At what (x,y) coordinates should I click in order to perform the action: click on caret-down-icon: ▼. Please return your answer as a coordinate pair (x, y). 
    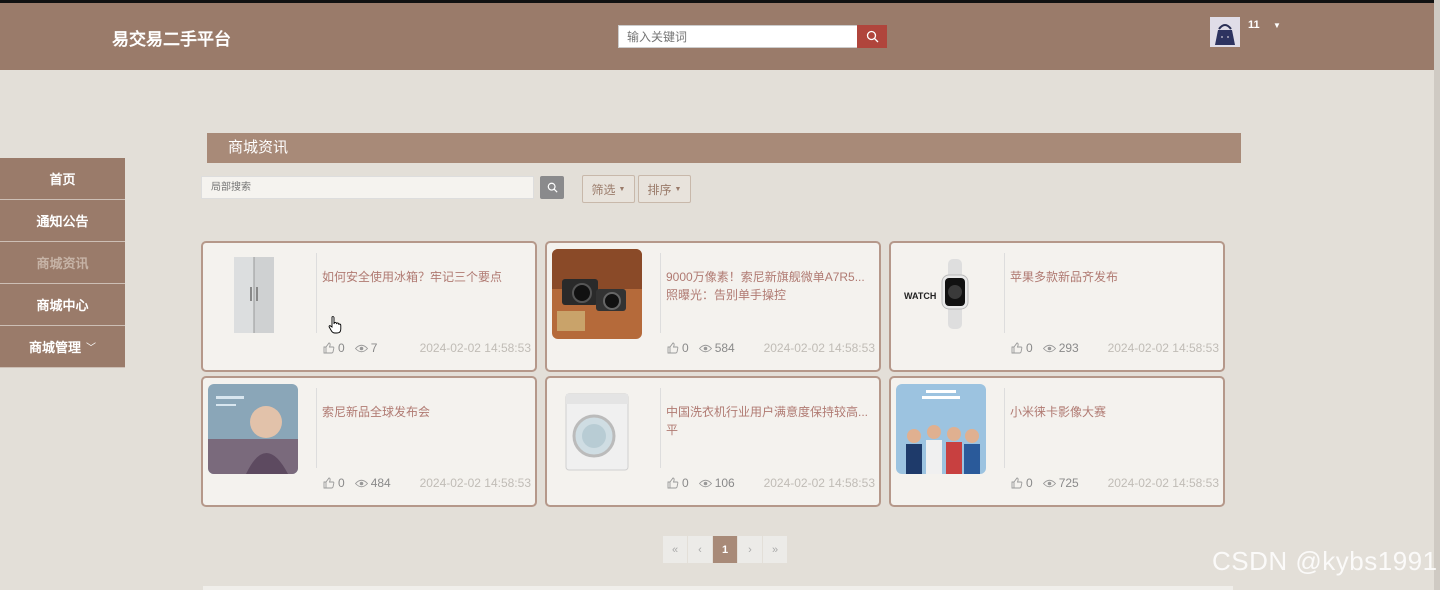
    Looking at the image, I should click on (622, 189).